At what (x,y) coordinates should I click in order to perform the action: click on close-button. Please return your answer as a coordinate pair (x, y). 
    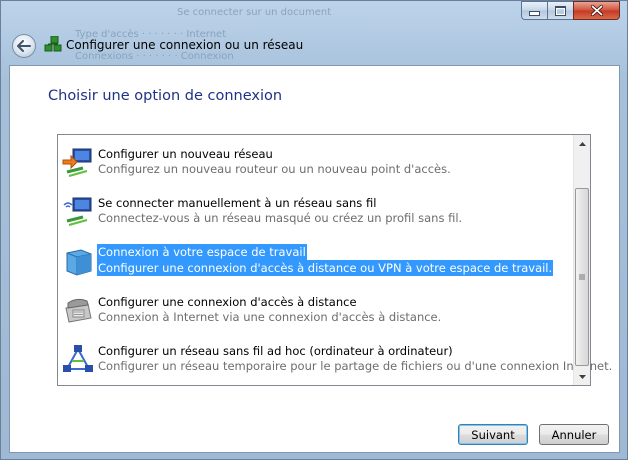
    Looking at the image, I should click on (596, 10).